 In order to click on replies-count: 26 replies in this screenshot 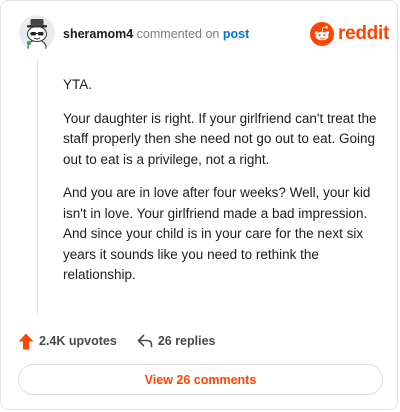, I will do `click(186, 341)`.